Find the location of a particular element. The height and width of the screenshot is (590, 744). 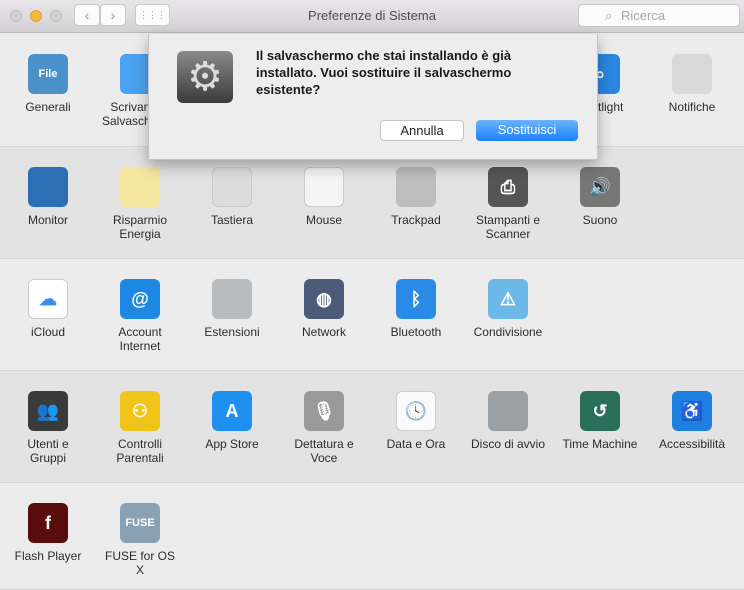

keyboard-icon is located at coordinates (232, 187).